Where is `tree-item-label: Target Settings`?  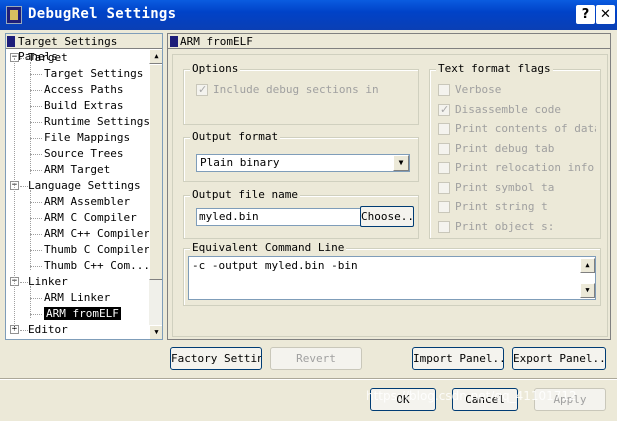 tree-item-label: Target Settings is located at coordinates (94, 73).